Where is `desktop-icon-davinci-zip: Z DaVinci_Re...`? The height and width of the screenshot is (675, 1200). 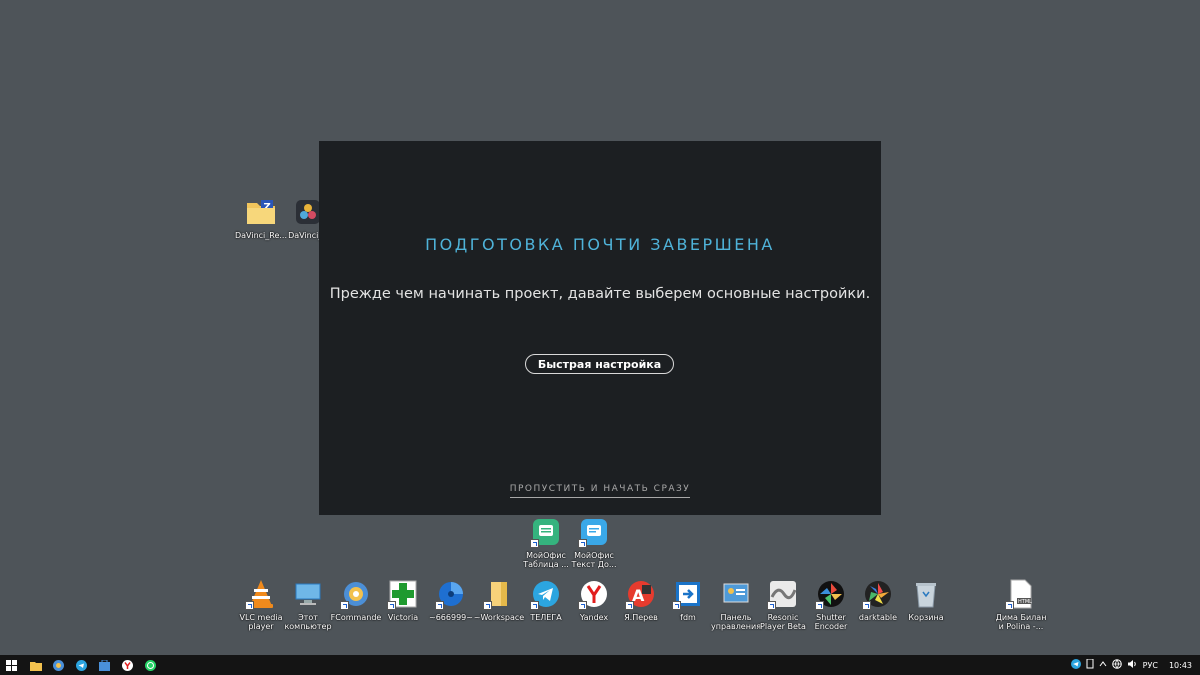
desktop-icon-davinci-zip: Z DaVinci_Re... is located at coordinates (261, 218).